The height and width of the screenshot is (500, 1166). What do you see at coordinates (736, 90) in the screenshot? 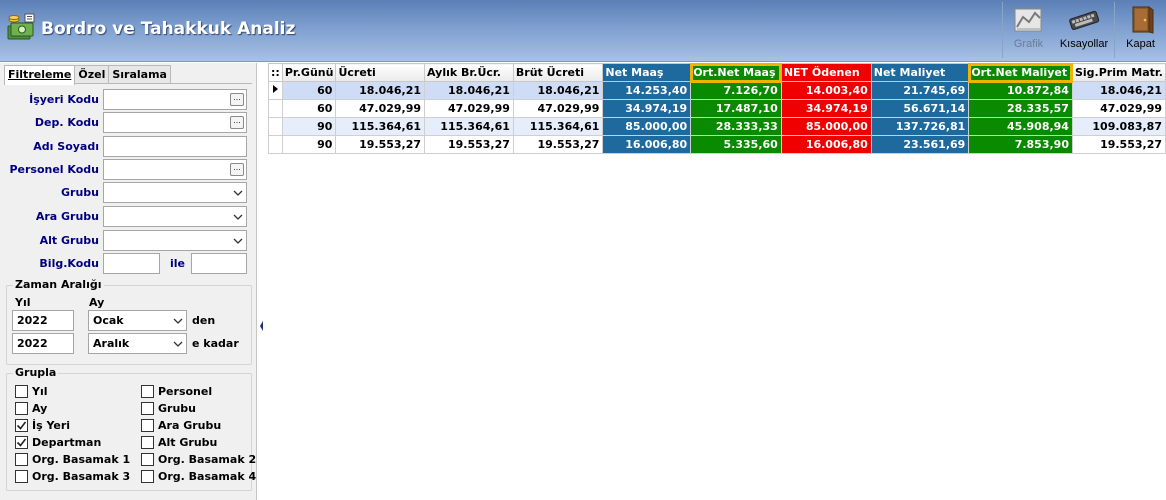
I see `table-cell: 7.126,70` at bounding box center [736, 90].